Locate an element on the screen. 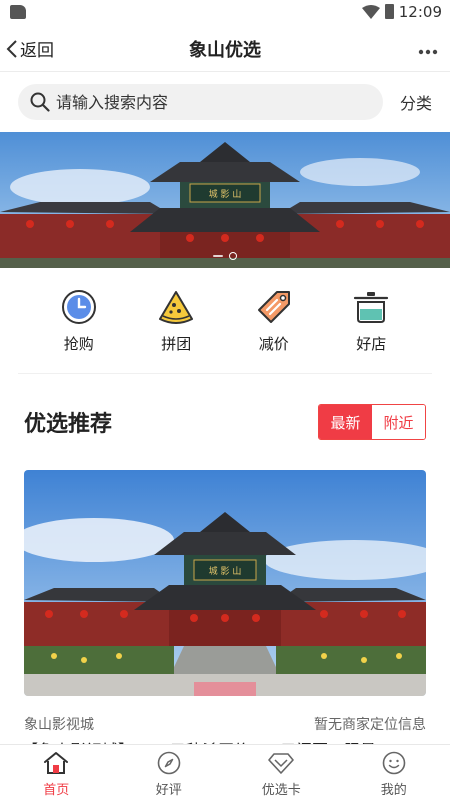 The width and height of the screenshot is (450, 800). compass-icon is located at coordinates (169, 763).